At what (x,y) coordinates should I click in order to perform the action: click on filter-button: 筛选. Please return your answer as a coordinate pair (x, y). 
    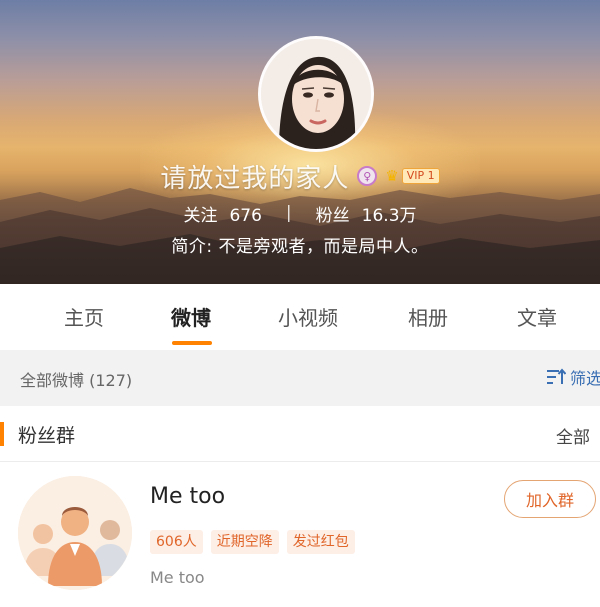
    Looking at the image, I should click on (573, 377).